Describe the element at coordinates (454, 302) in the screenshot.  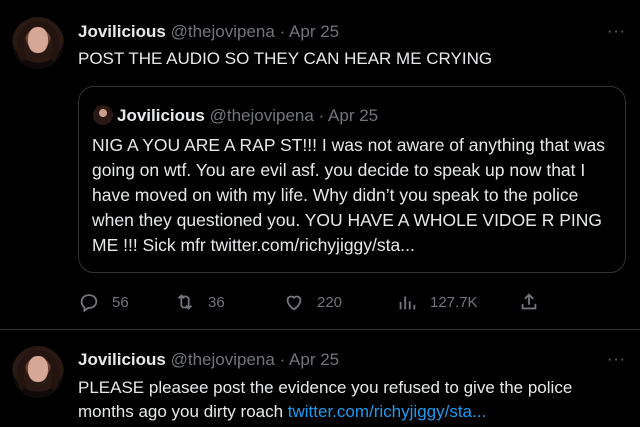
I see `view-count: 127.7K` at that location.